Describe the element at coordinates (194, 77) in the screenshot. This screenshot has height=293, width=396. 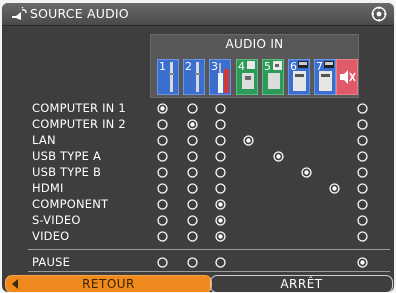
I see `audio-jack-icon: 2` at that location.